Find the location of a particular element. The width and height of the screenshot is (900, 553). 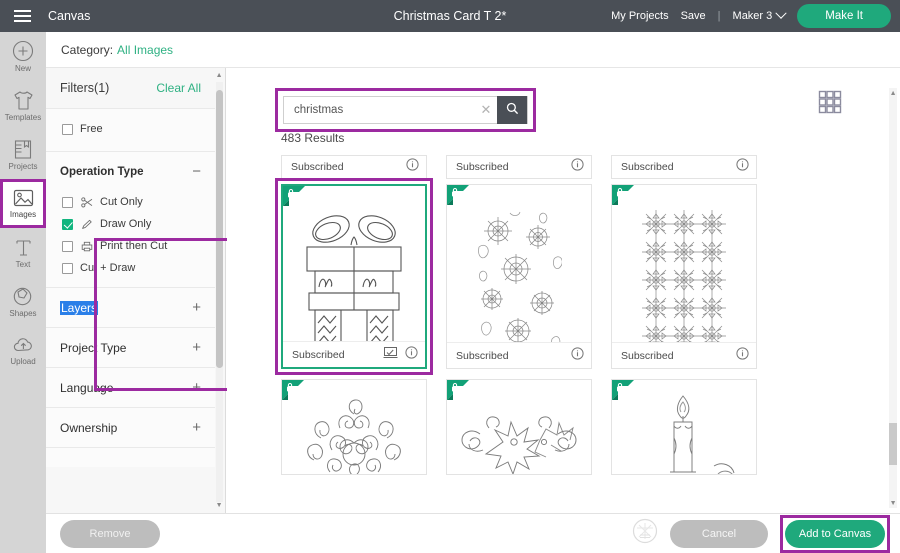

machine-selector: Maker 3 is located at coordinates (760, 14).